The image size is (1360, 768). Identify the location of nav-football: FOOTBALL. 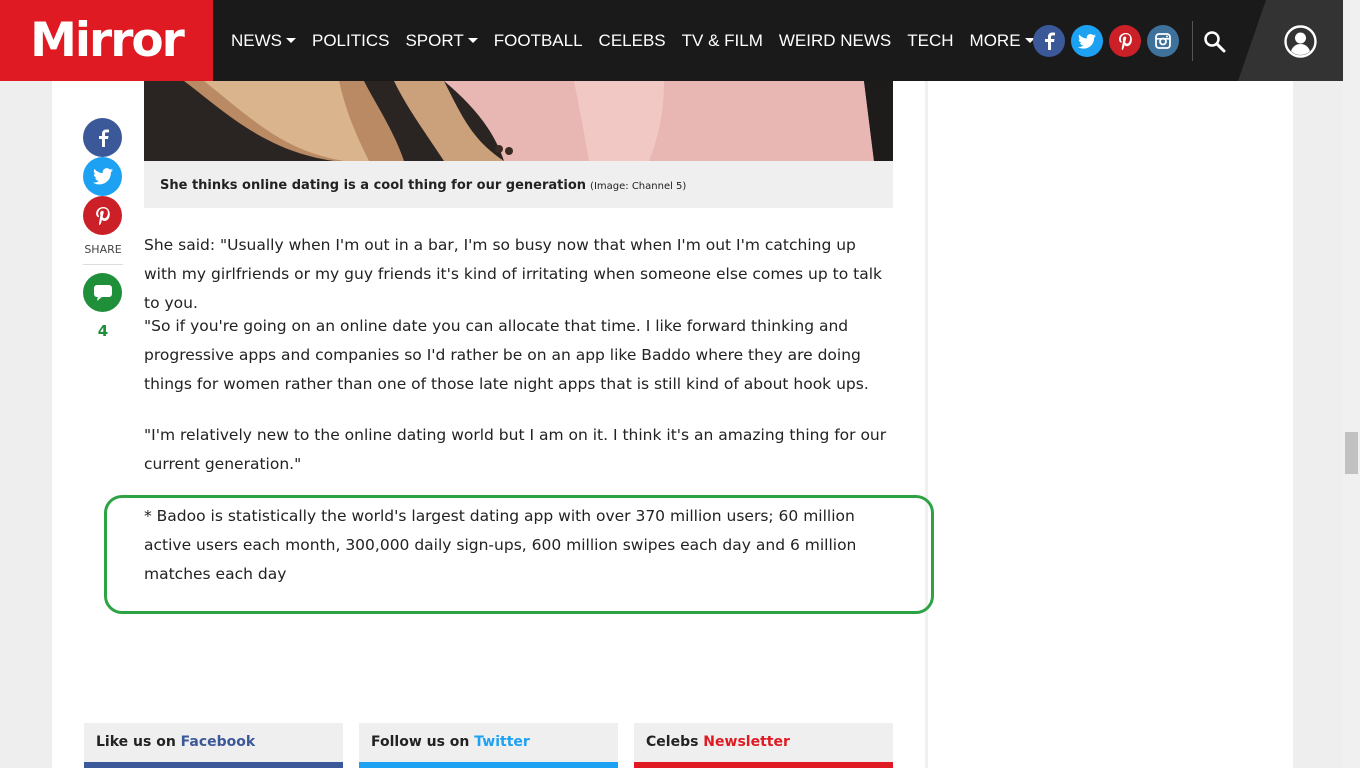
(538, 41).